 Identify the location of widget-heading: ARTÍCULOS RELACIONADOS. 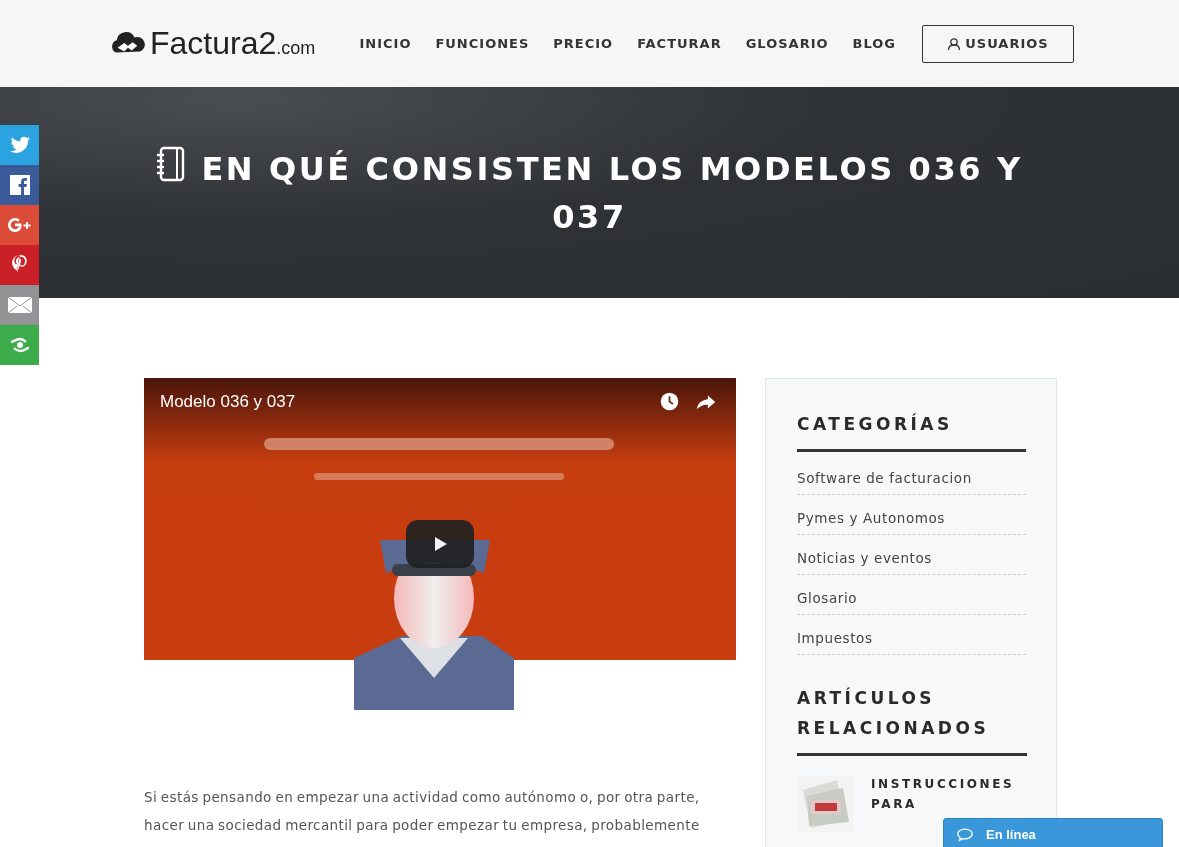
(912, 719).